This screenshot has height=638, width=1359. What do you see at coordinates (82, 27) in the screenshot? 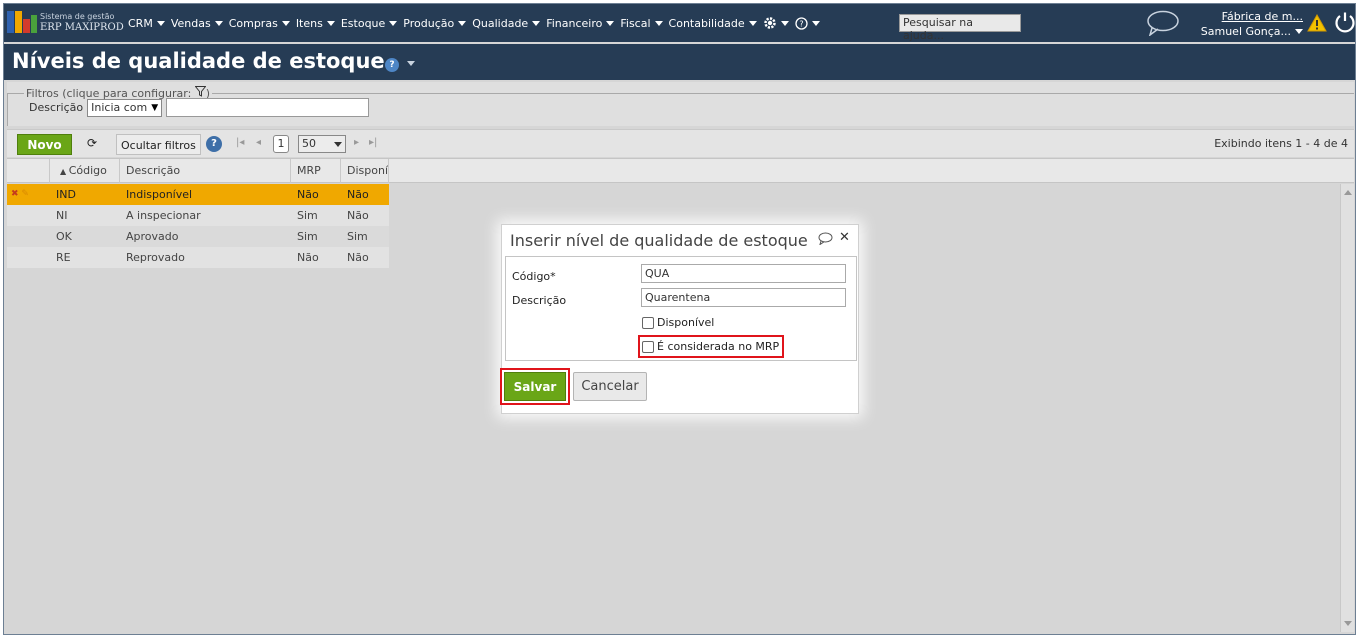
I see `brand-title: ERP MAXIPROD` at bounding box center [82, 27].